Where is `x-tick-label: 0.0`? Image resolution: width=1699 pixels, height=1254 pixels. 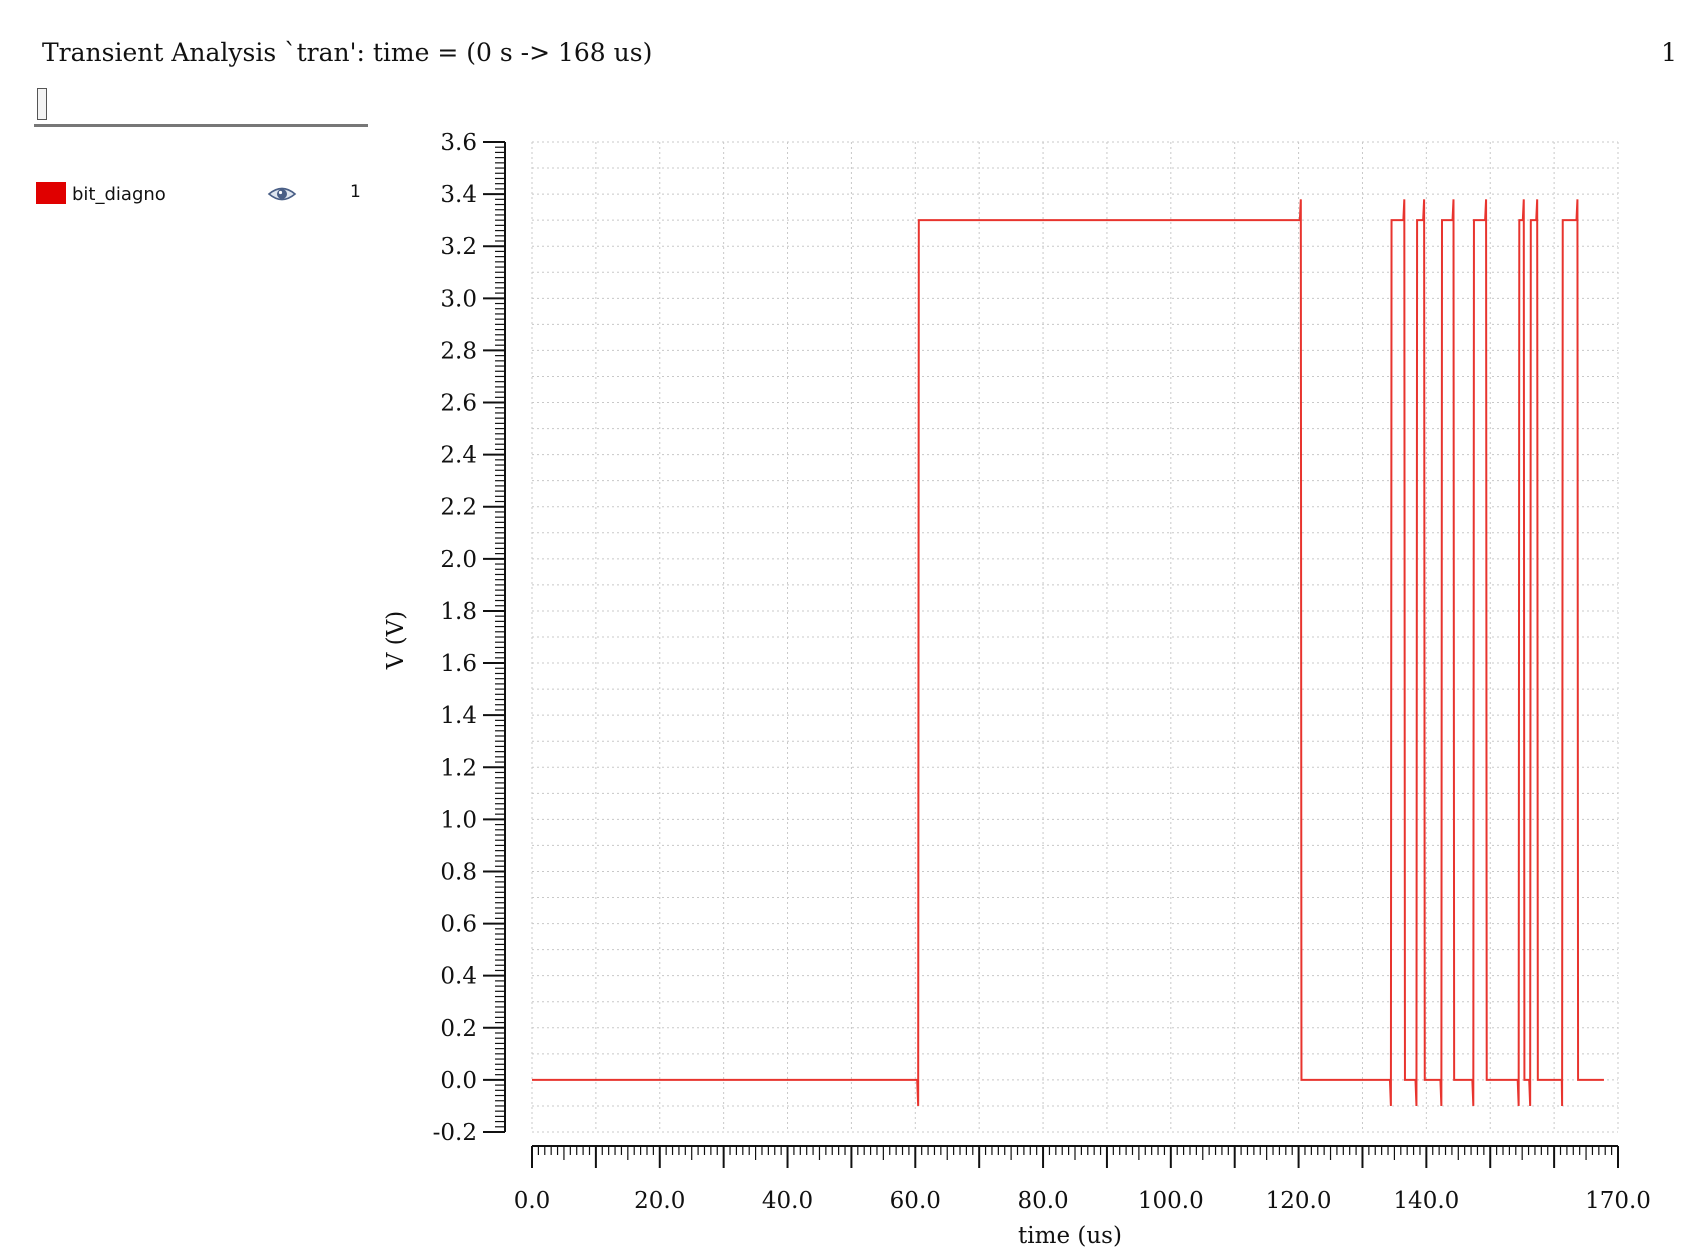 x-tick-label: 0.0 is located at coordinates (532, 1201).